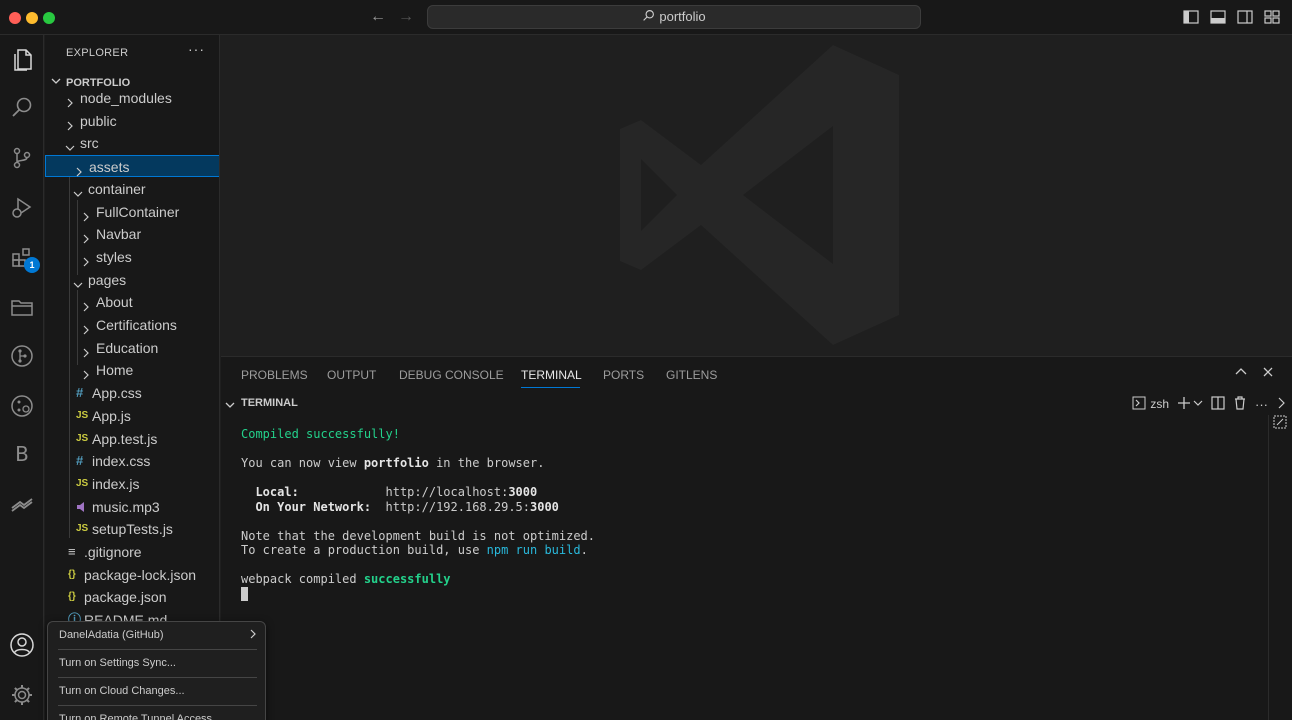 The width and height of the screenshot is (1292, 720). What do you see at coordinates (132, 393) in the screenshot?
I see `tree-item-app-css: # App.css` at bounding box center [132, 393].